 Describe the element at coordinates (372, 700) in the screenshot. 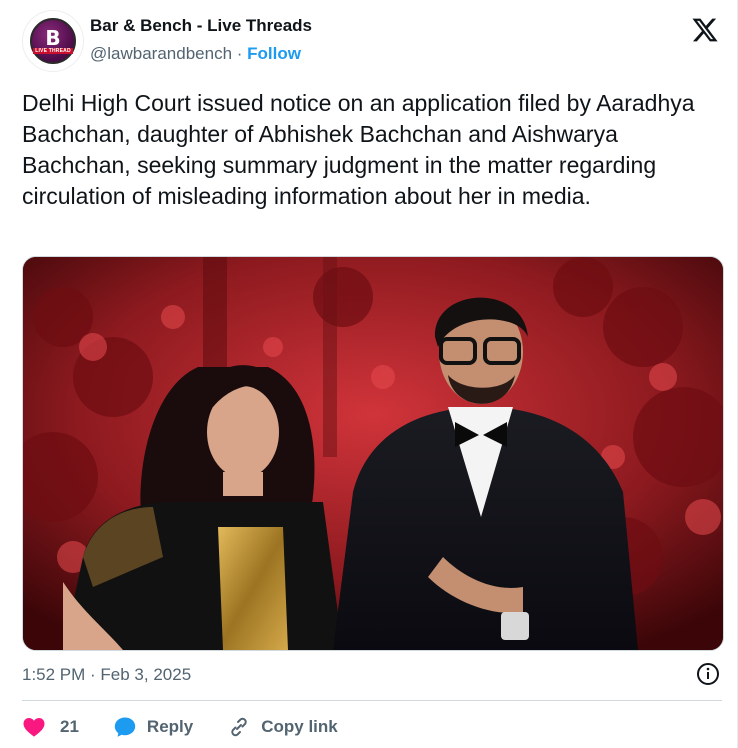

I see `divider` at that location.